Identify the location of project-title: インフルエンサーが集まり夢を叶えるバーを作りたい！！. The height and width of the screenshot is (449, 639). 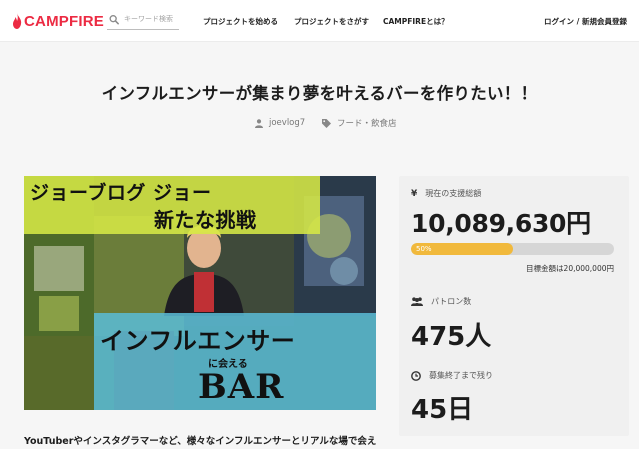
(319, 93).